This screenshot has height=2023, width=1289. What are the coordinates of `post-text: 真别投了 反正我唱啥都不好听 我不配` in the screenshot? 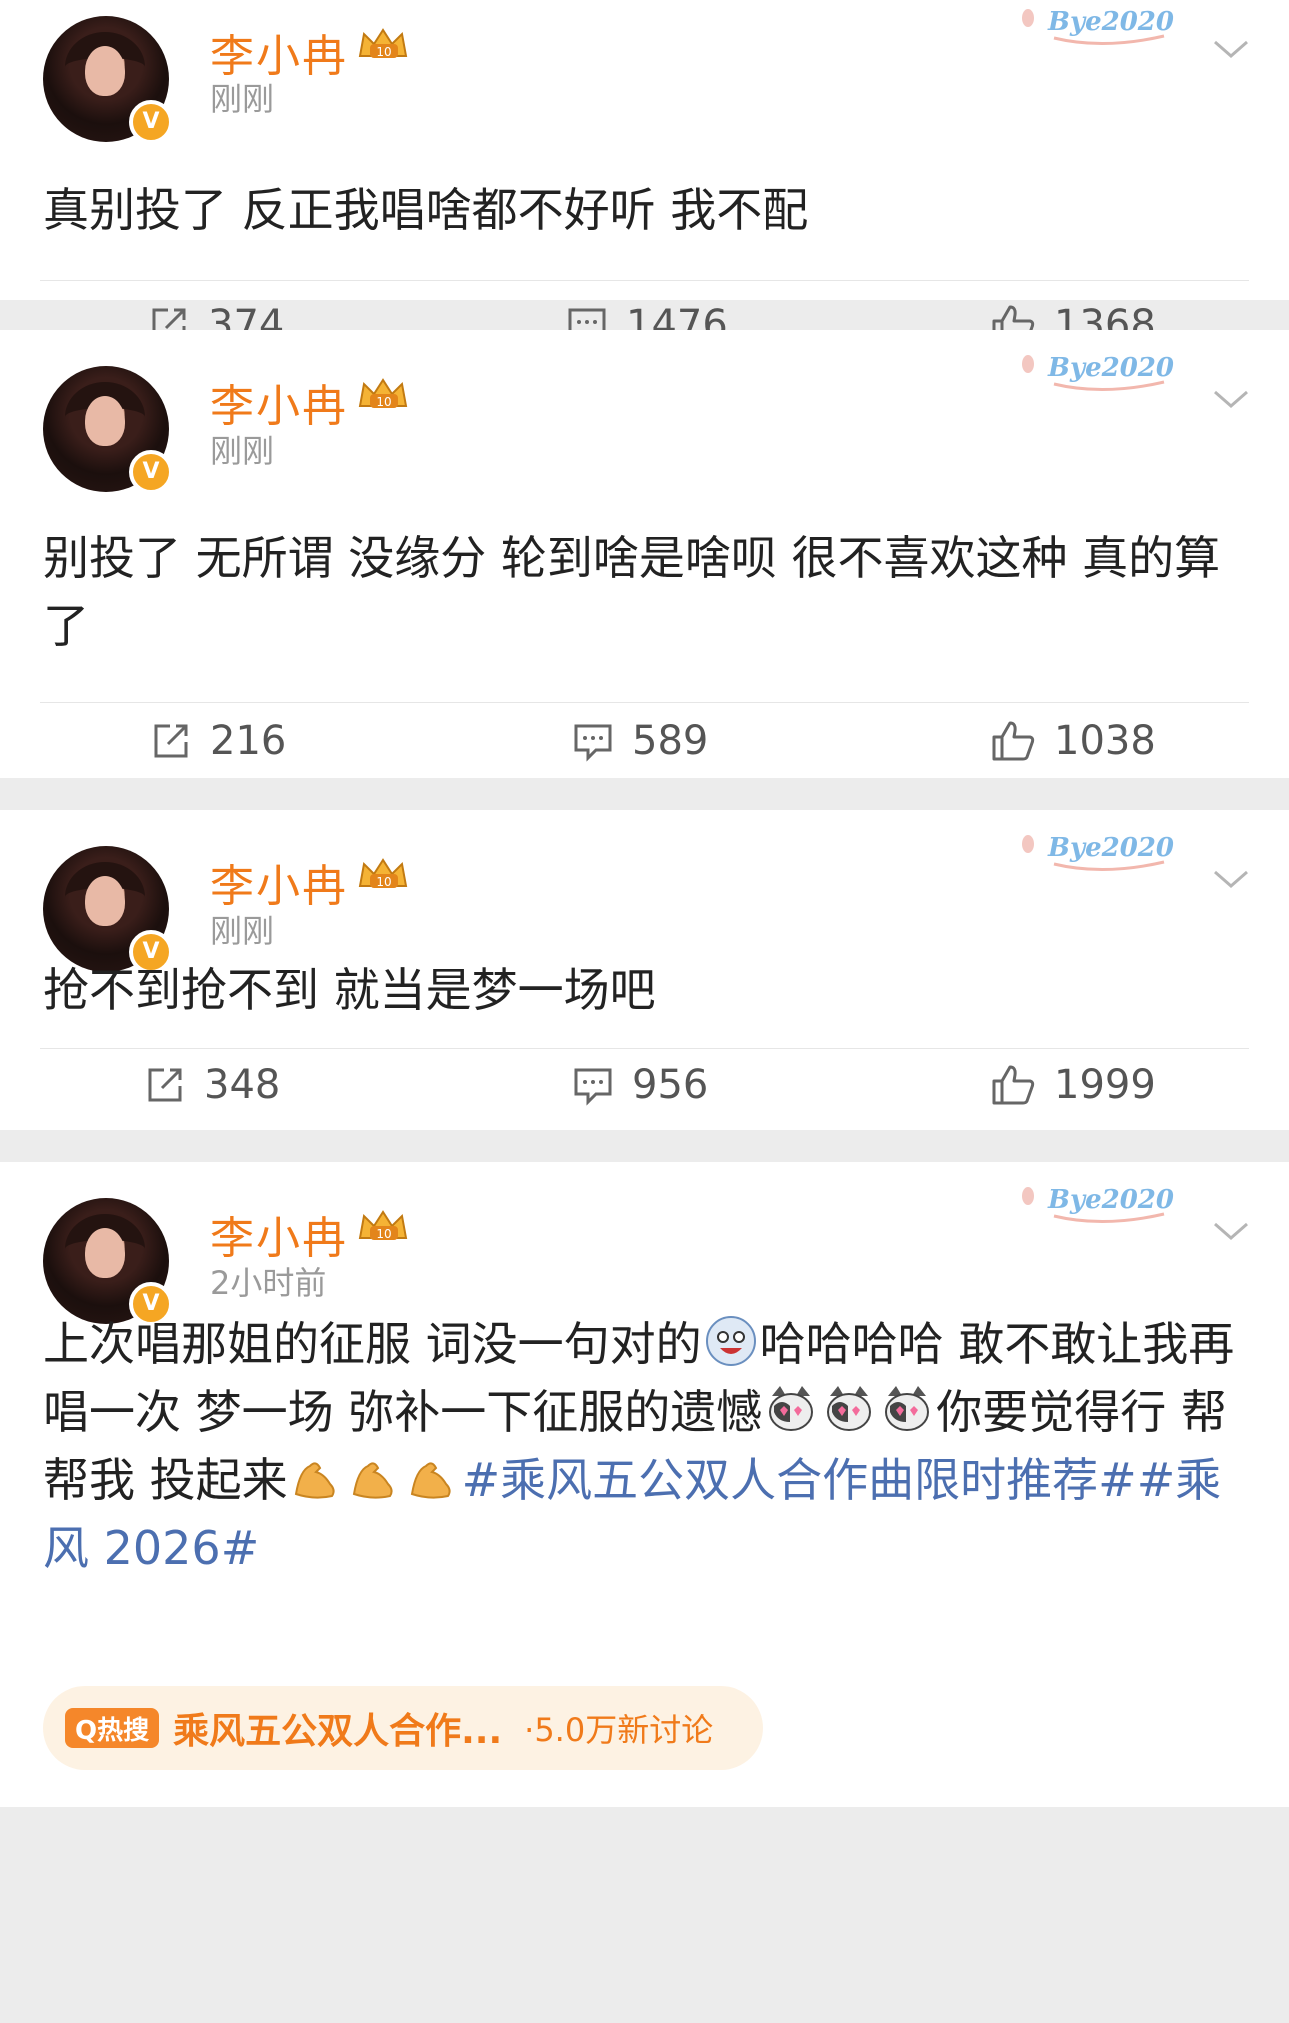 It's located at (426, 210).